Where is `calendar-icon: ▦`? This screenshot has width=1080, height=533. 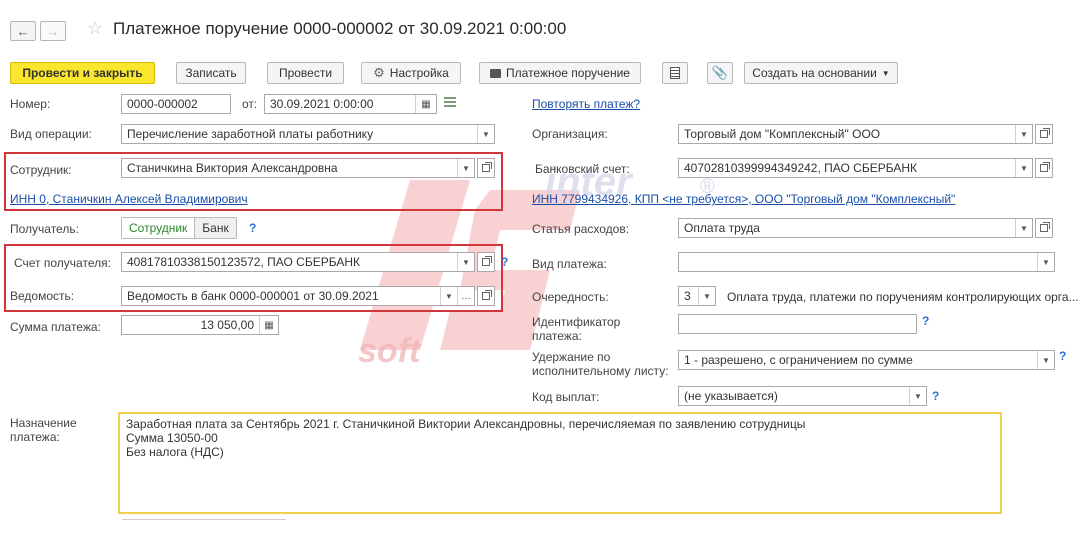
calendar-icon: ▦ is located at coordinates (425, 104).